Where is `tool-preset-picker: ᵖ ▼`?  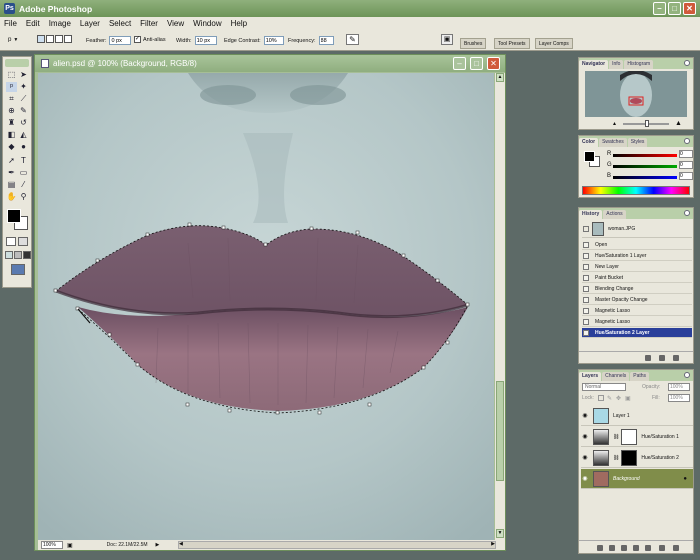
tool-preset-picker: ᵖ ▼ is located at coordinates (13, 40).